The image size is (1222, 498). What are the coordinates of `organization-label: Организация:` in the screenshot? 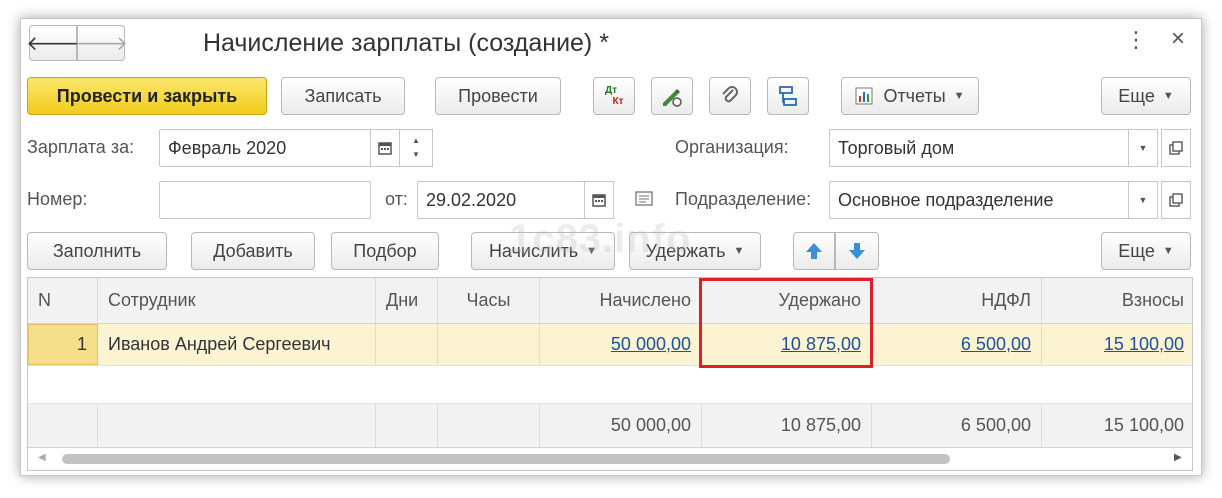 It's located at (732, 147).